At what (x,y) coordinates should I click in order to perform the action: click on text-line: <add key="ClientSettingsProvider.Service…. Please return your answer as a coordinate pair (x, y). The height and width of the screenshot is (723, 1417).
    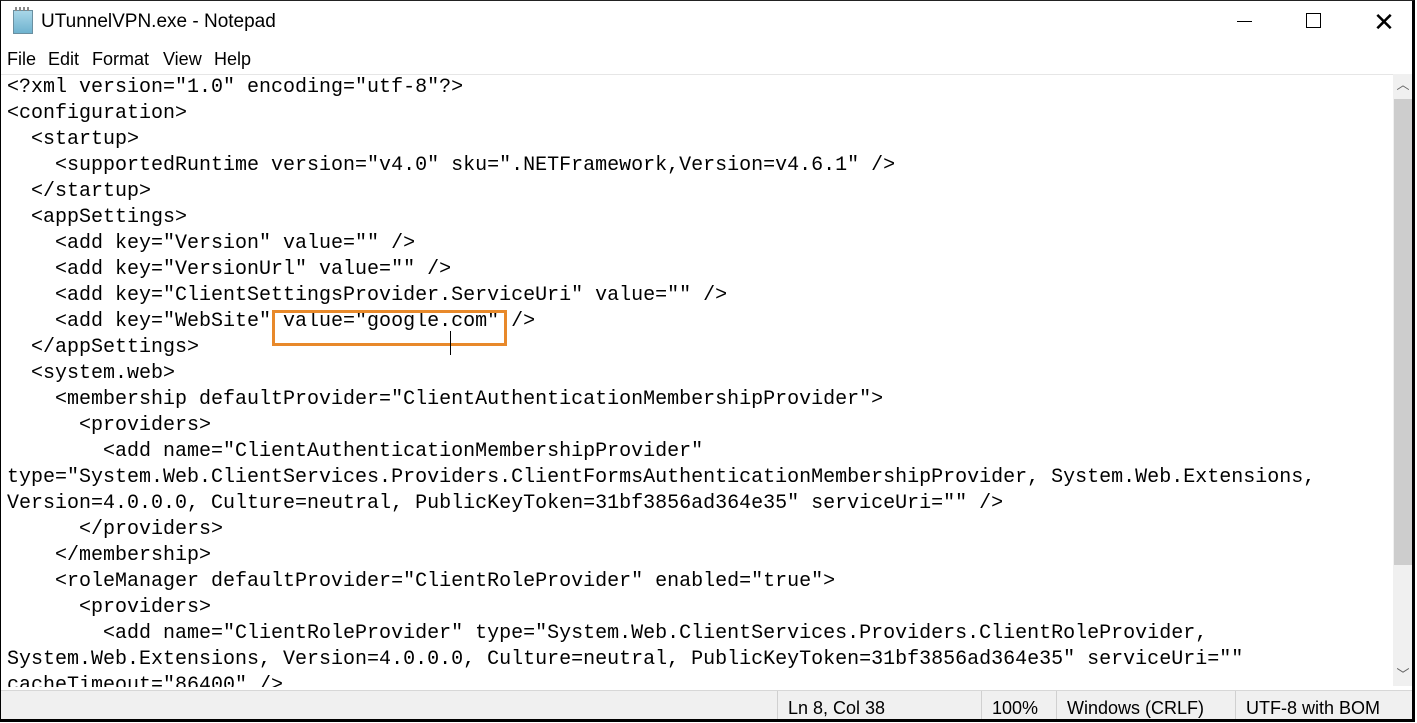
    Looking at the image, I should click on (367, 295).